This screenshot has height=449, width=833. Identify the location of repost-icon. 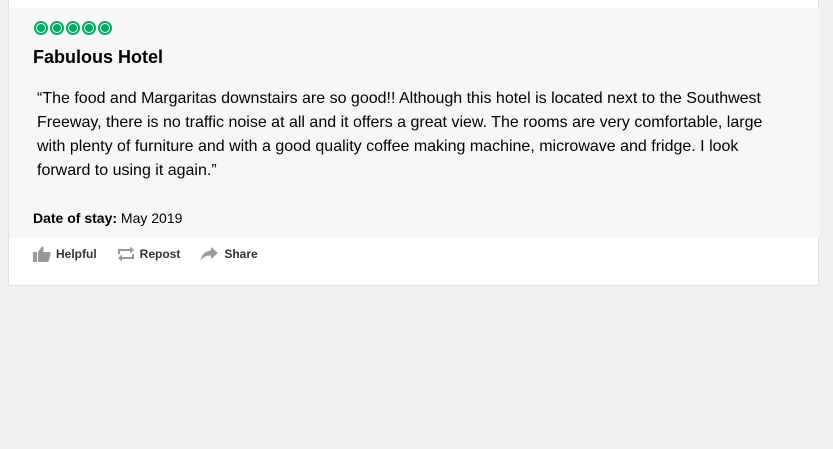
(125, 254).